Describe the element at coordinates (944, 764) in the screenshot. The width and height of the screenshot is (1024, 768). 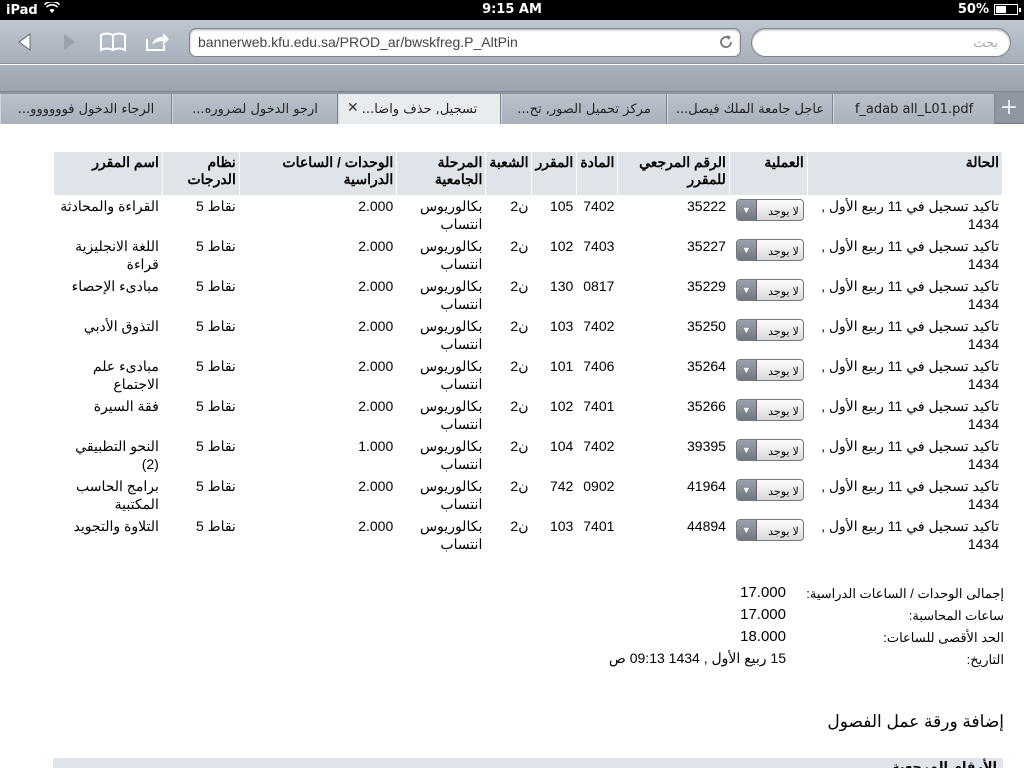
I see `crn-entry-header-label: الأرقام المرجعية` at that location.